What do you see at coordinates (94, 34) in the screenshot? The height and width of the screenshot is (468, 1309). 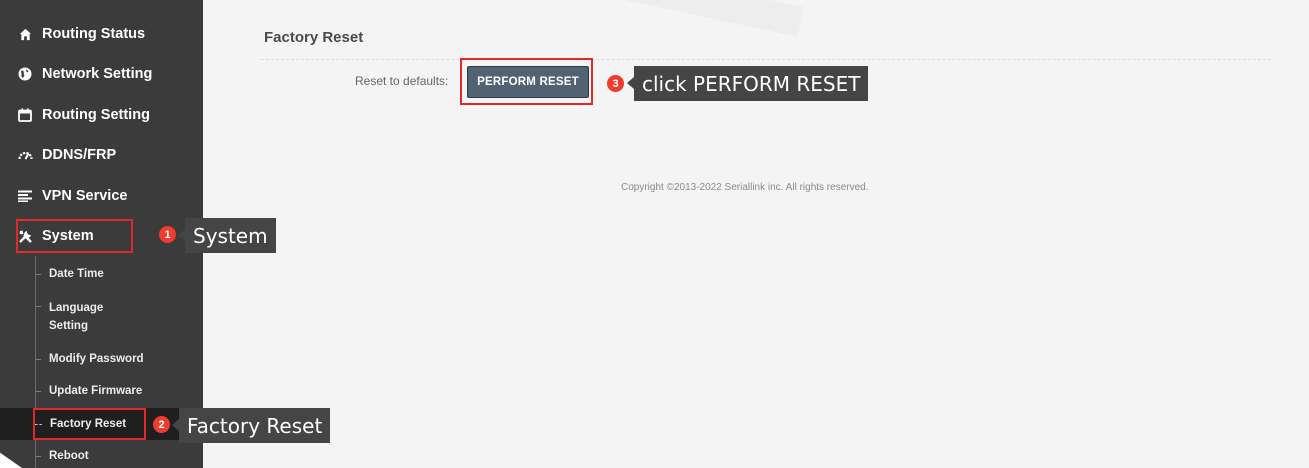 I see `sidebar-item-label: Routing Status` at bounding box center [94, 34].